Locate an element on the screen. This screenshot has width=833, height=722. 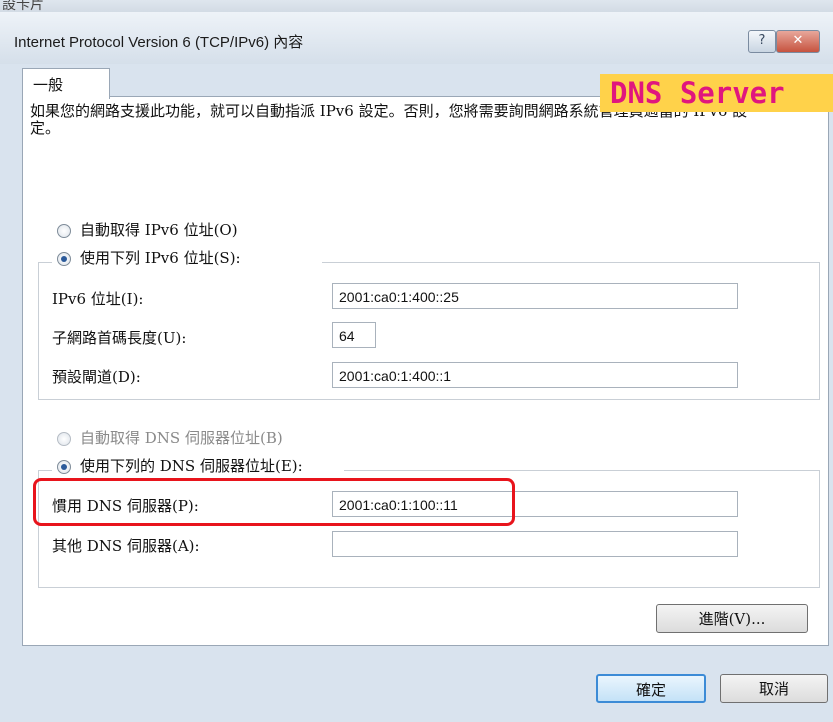
dns-manual-radio is located at coordinates (64, 467).